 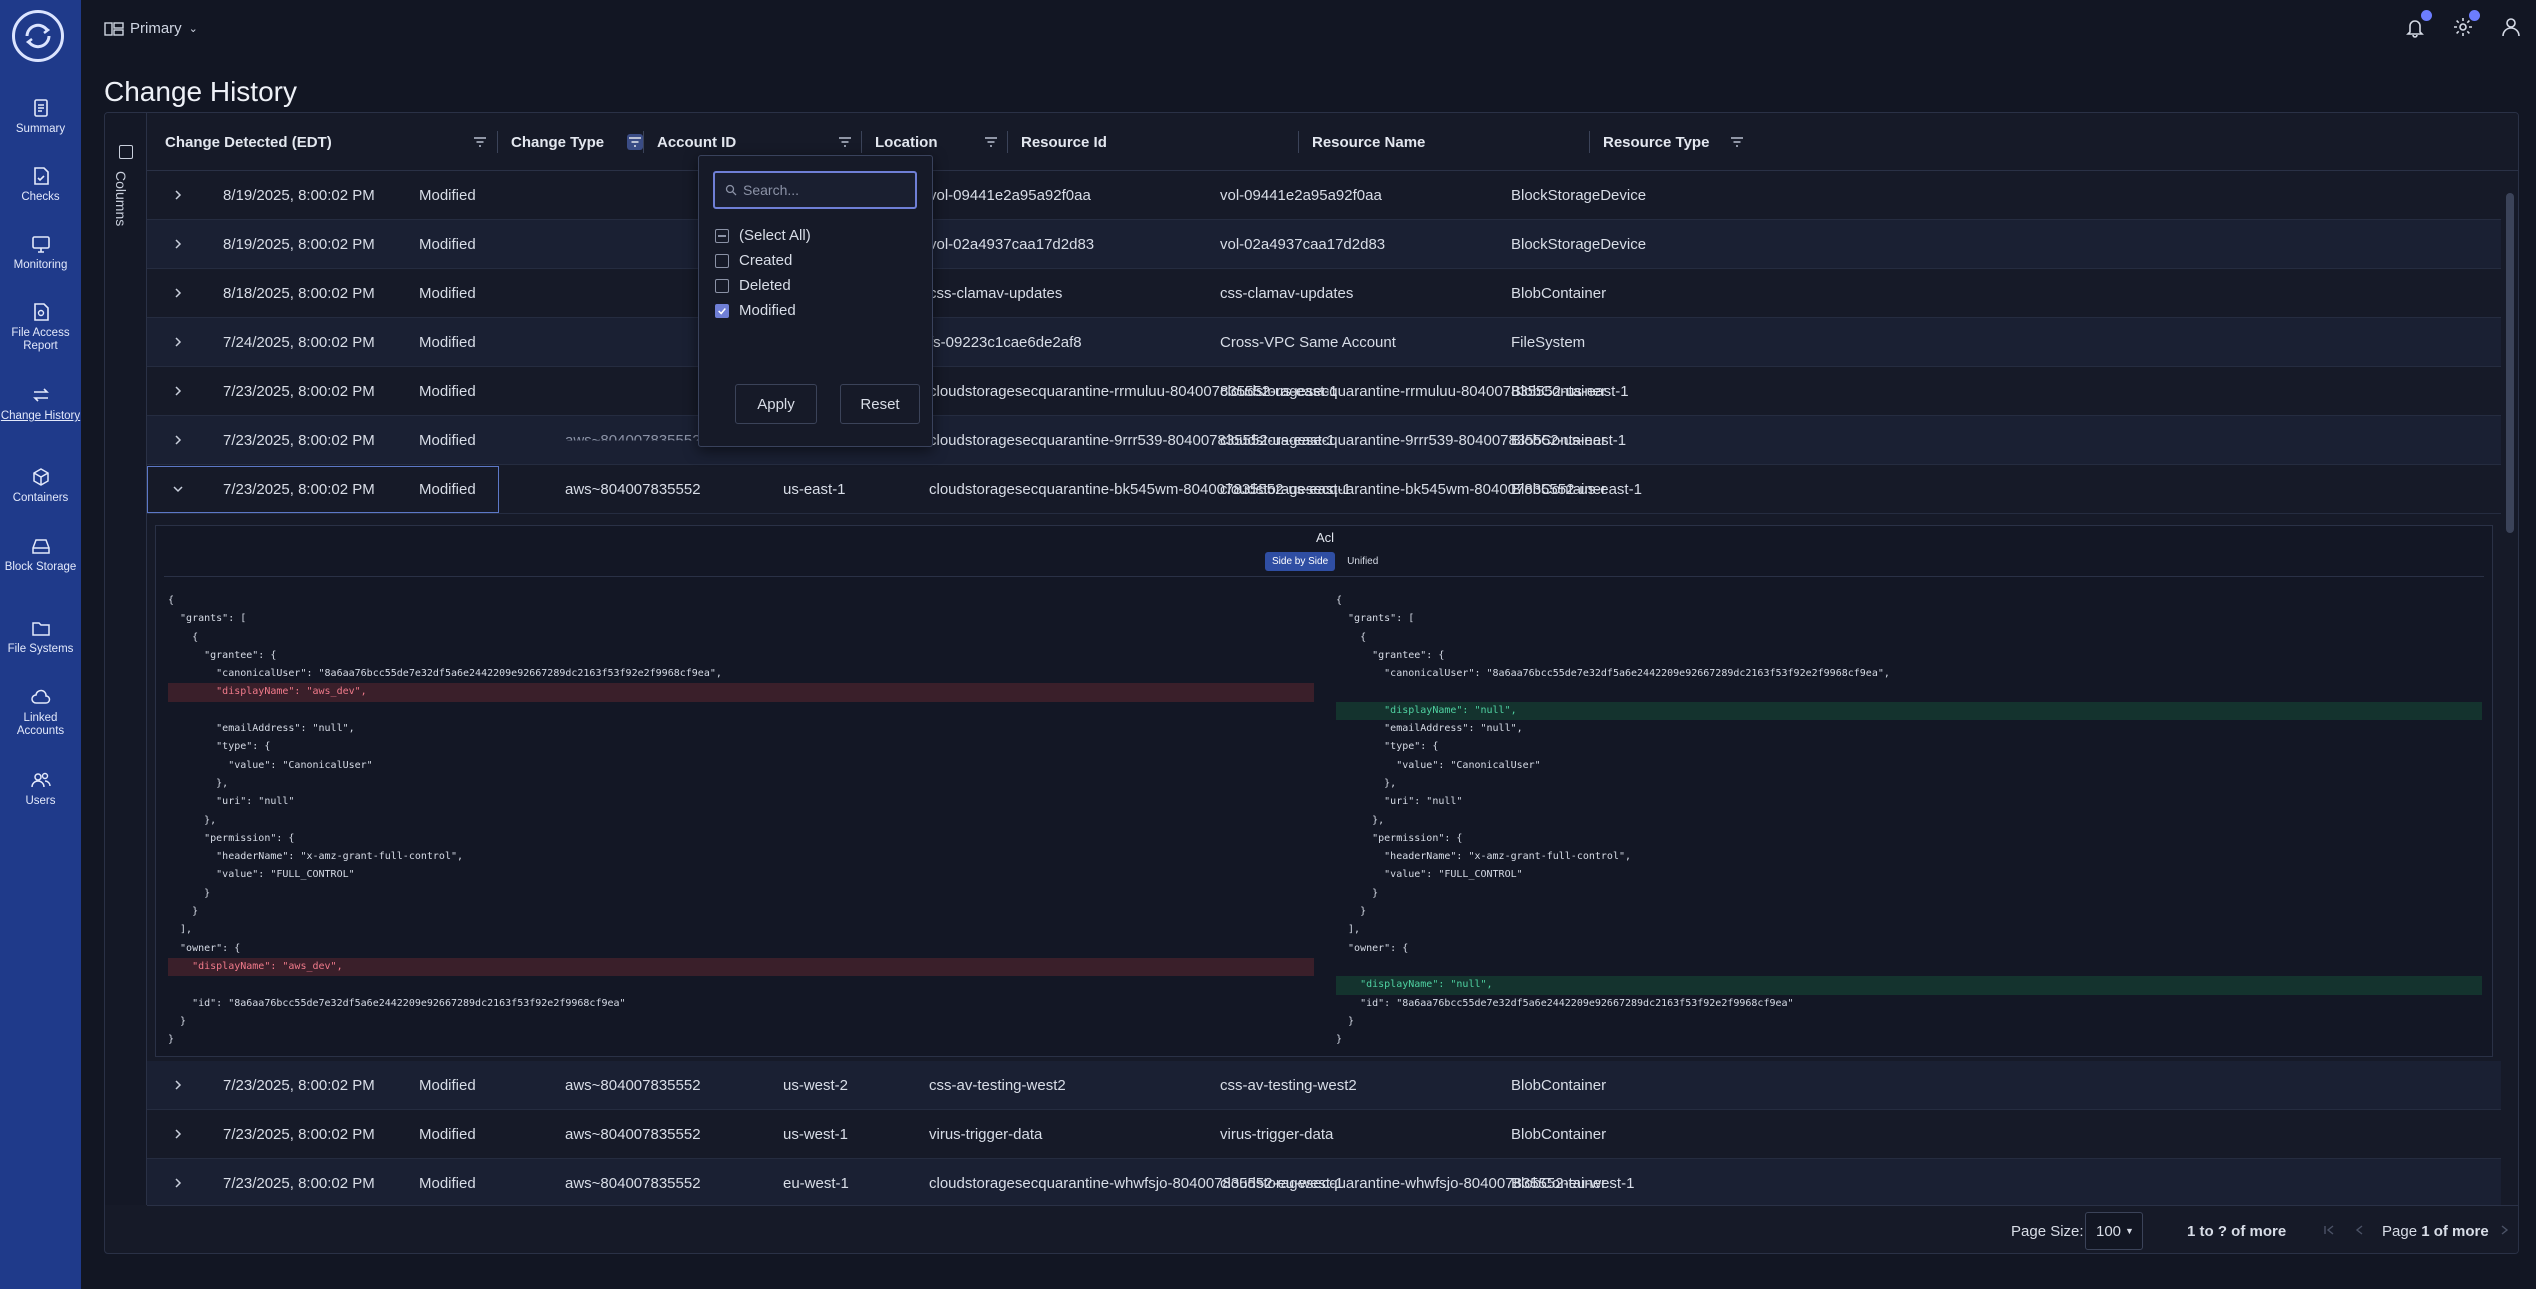 What do you see at coordinates (823, 190) in the screenshot?
I see `filter-search-input` at bounding box center [823, 190].